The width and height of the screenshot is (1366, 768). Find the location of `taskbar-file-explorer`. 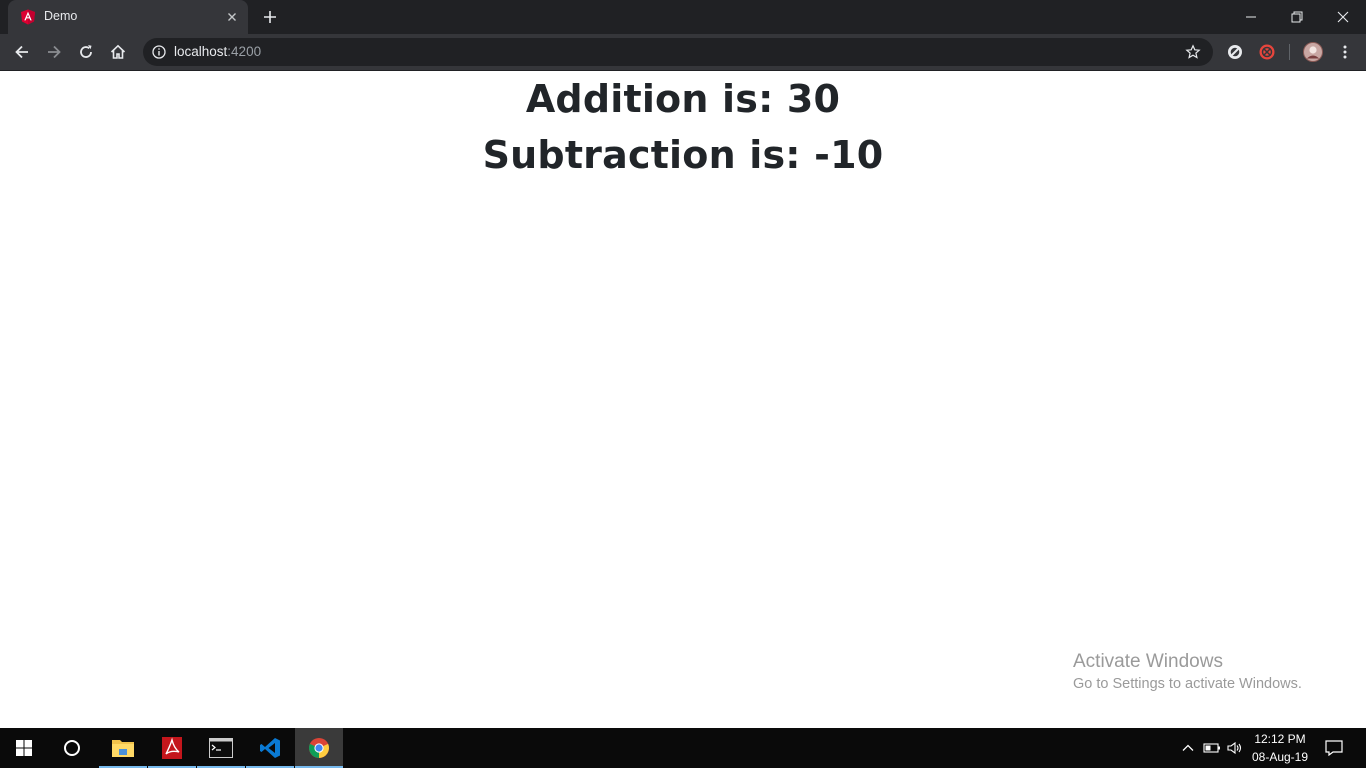

taskbar-file-explorer is located at coordinates (123, 748).